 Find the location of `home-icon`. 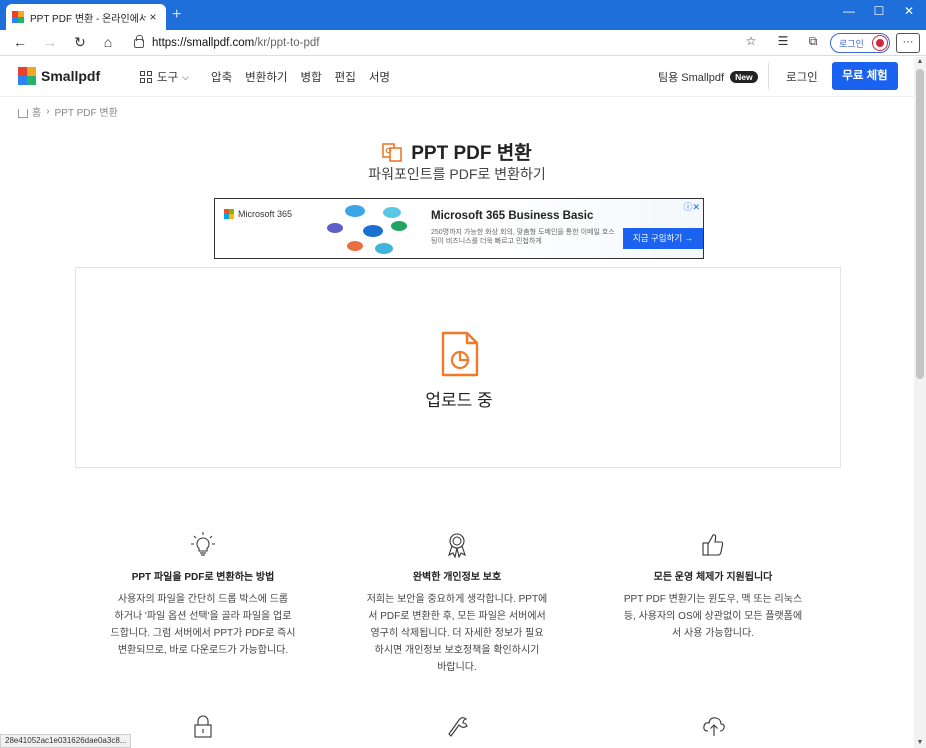

home-icon is located at coordinates (23, 113).